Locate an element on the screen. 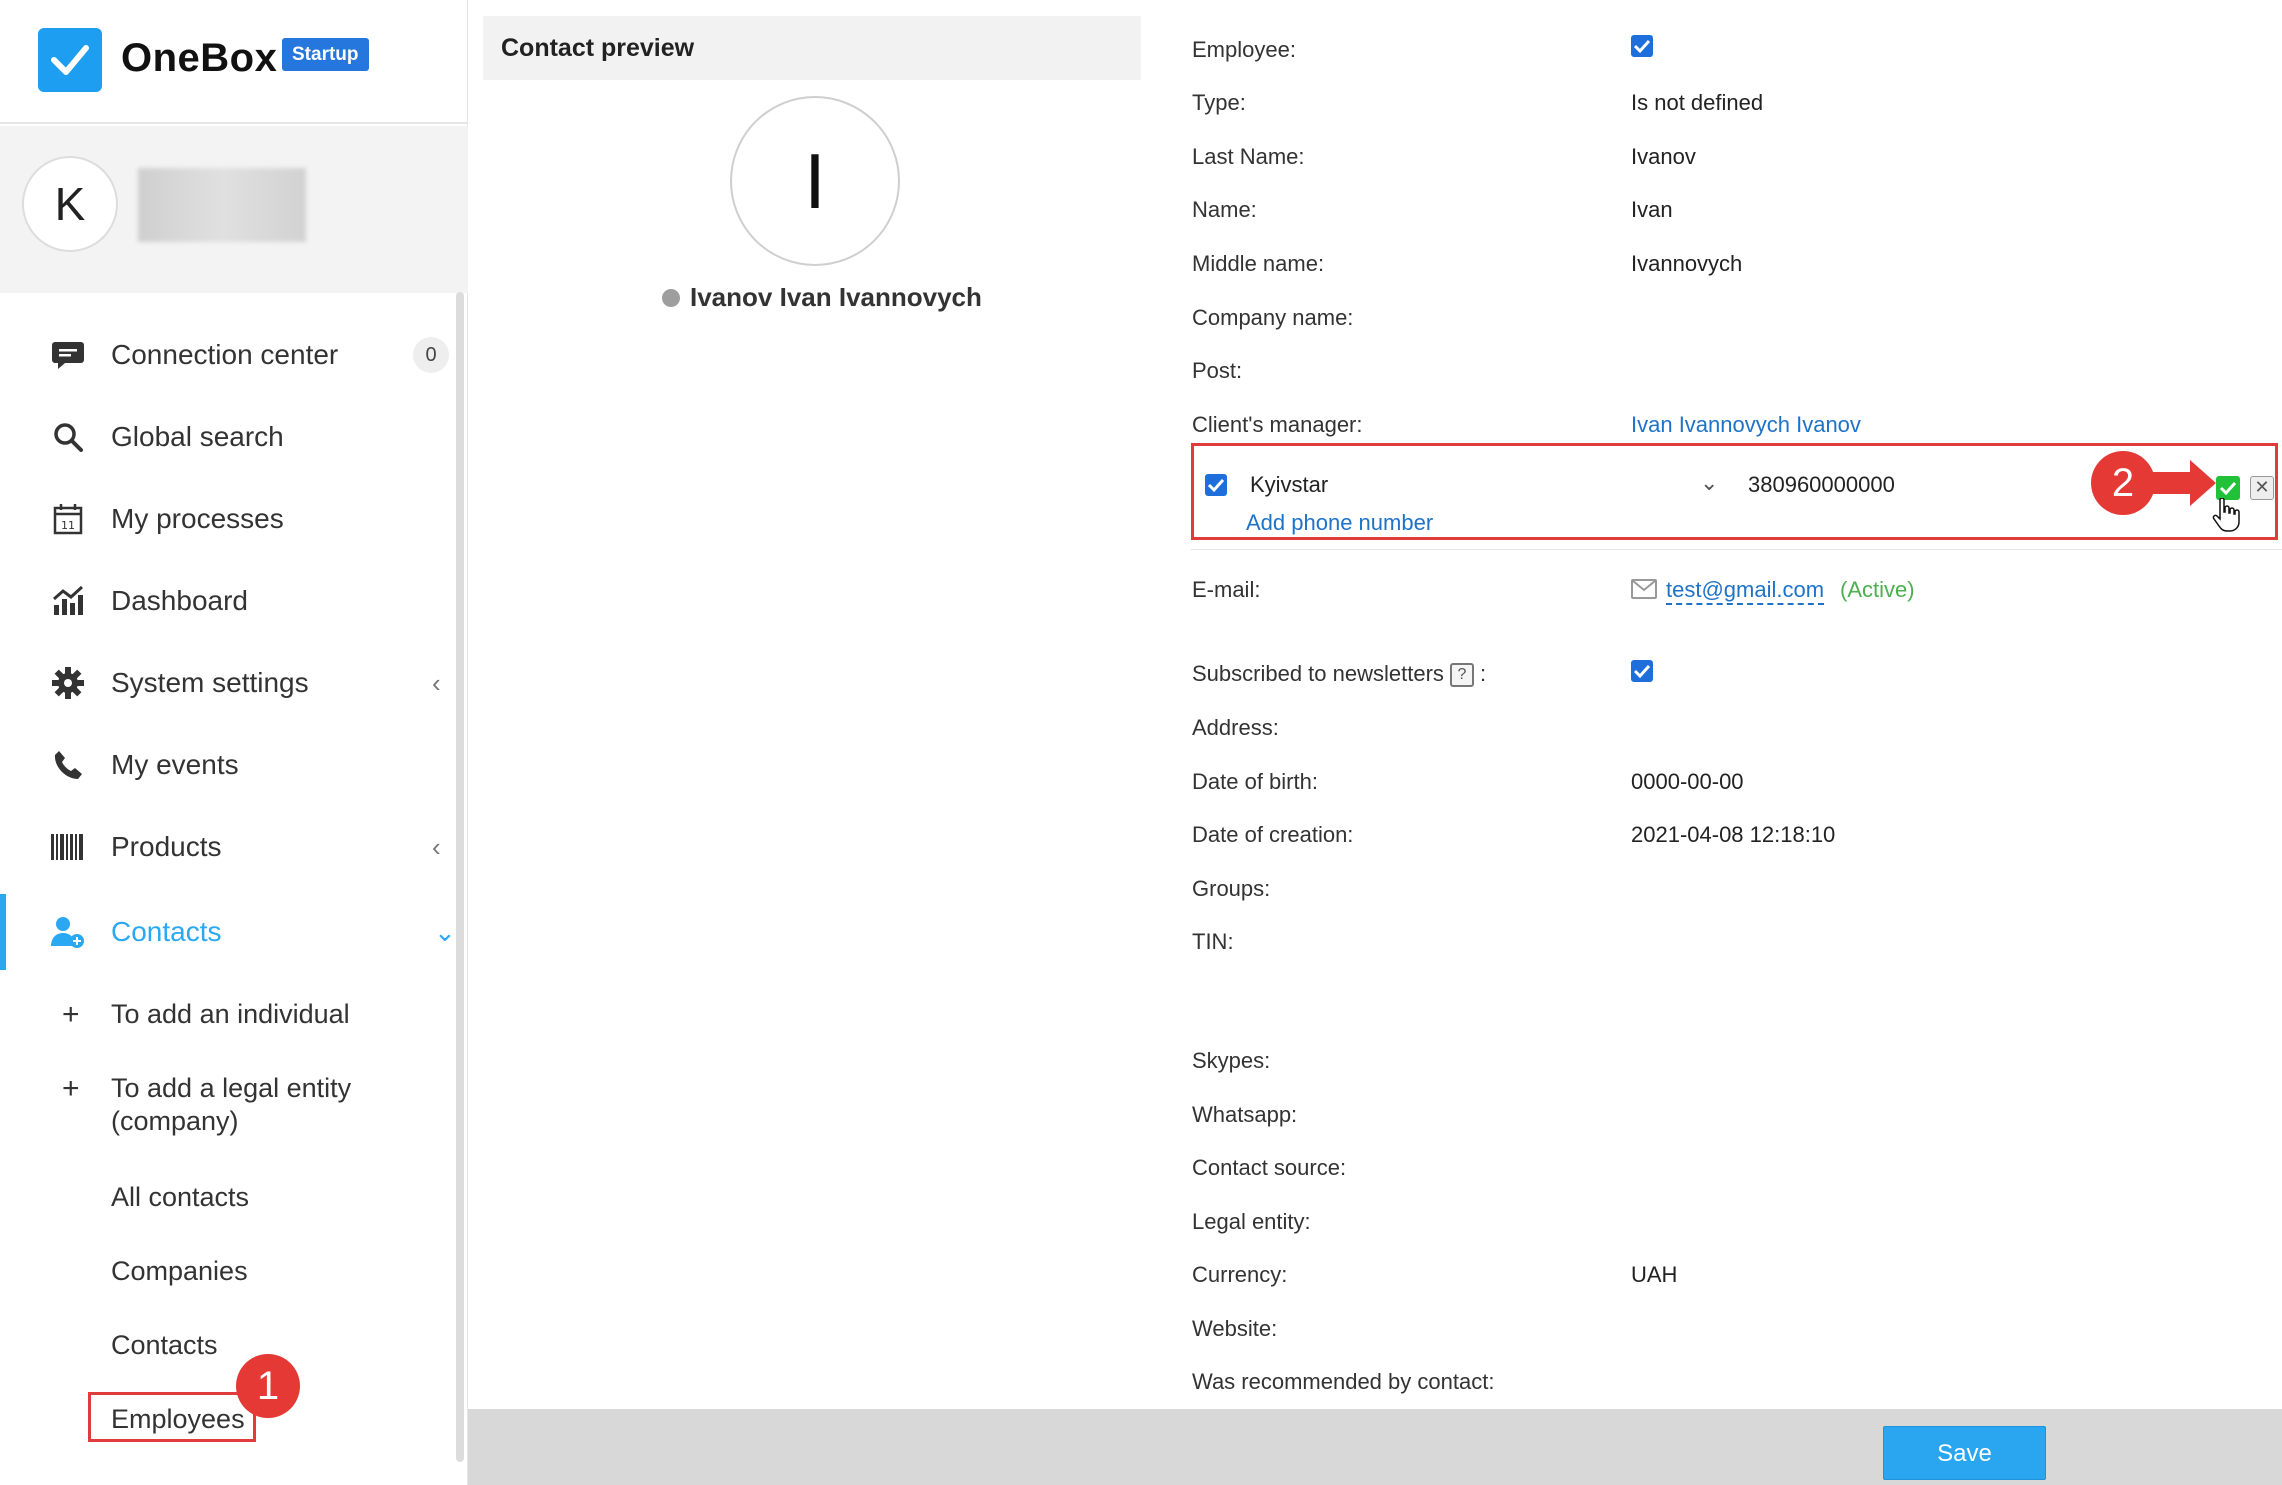 The width and height of the screenshot is (2282, 1485). chart-icon is located at coordinates (68, 601).